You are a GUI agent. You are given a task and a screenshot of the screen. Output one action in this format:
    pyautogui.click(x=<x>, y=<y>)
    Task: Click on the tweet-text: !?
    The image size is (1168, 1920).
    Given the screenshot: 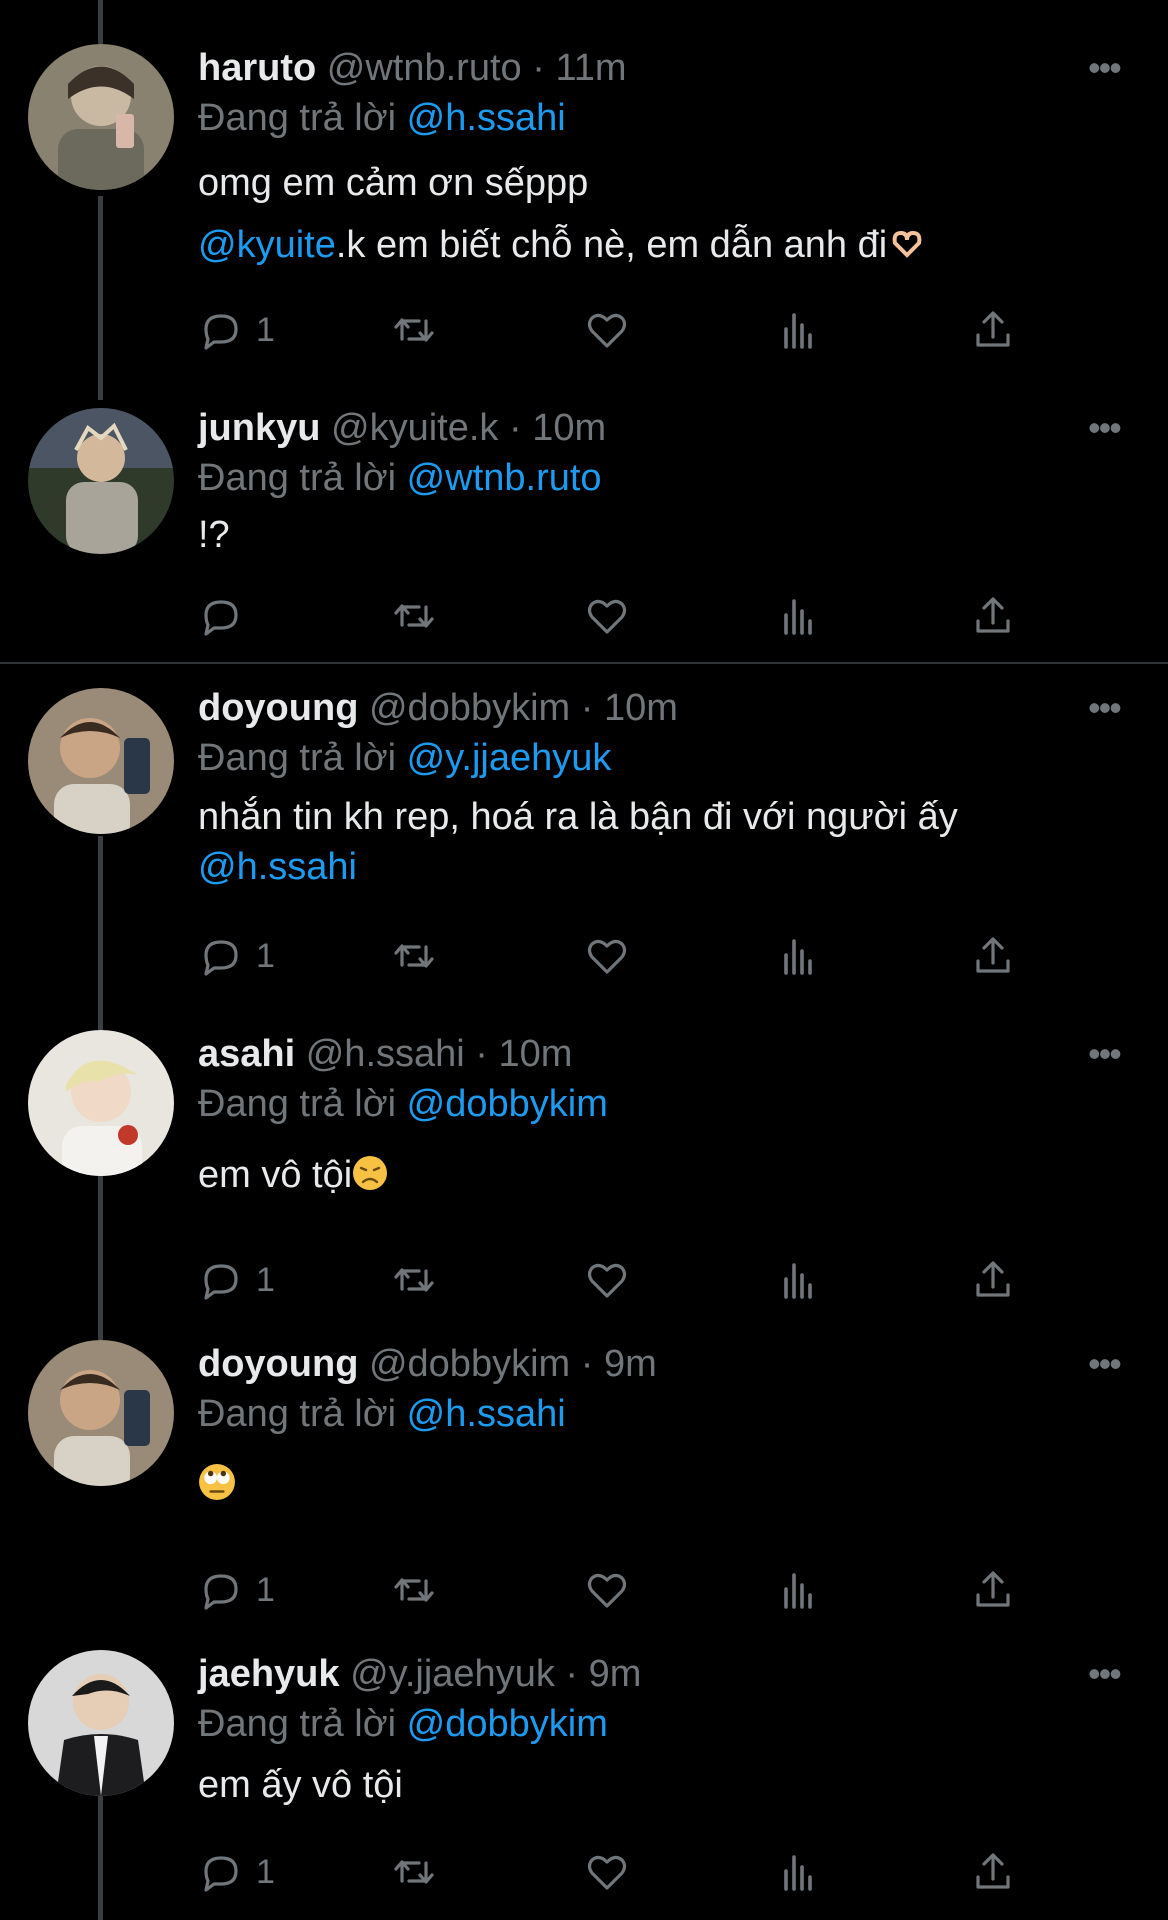 What is the action you would take?
    pyautogui.click(x=638, y=535)
    